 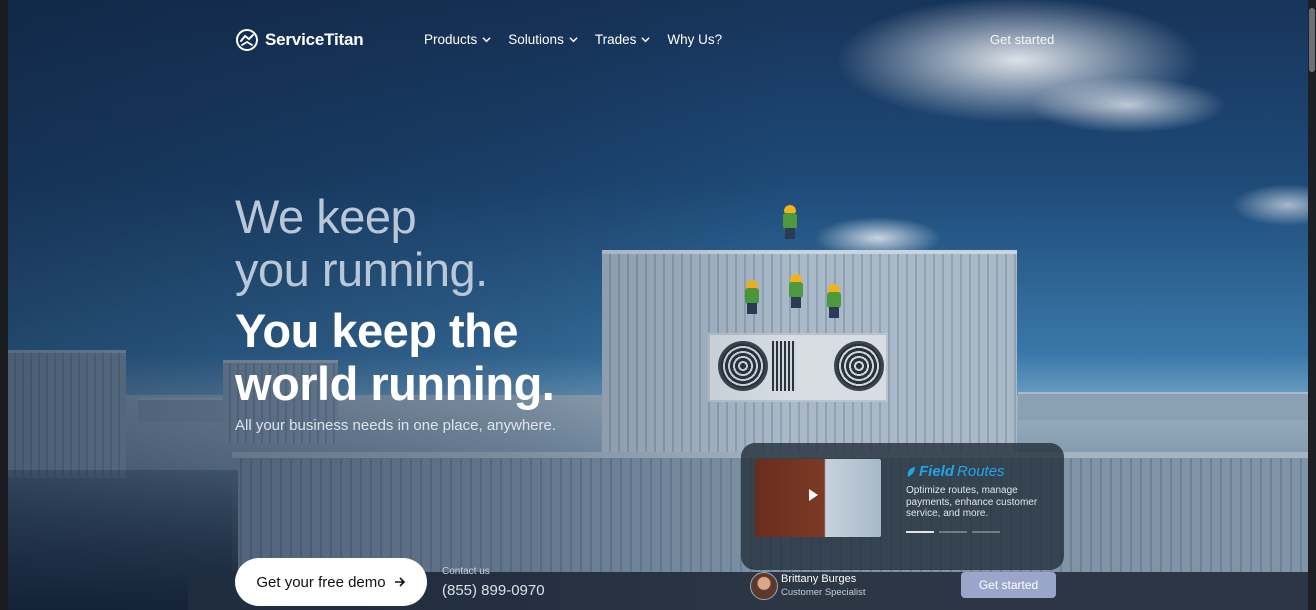 I want to click on page-scrollbar, so click(x=1312, y=305).